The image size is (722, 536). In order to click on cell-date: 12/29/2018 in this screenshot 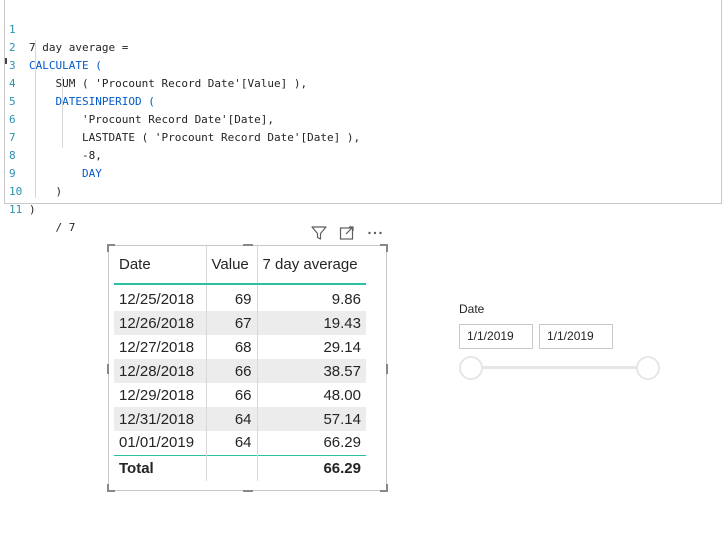, I will do `click(157, 395)`.